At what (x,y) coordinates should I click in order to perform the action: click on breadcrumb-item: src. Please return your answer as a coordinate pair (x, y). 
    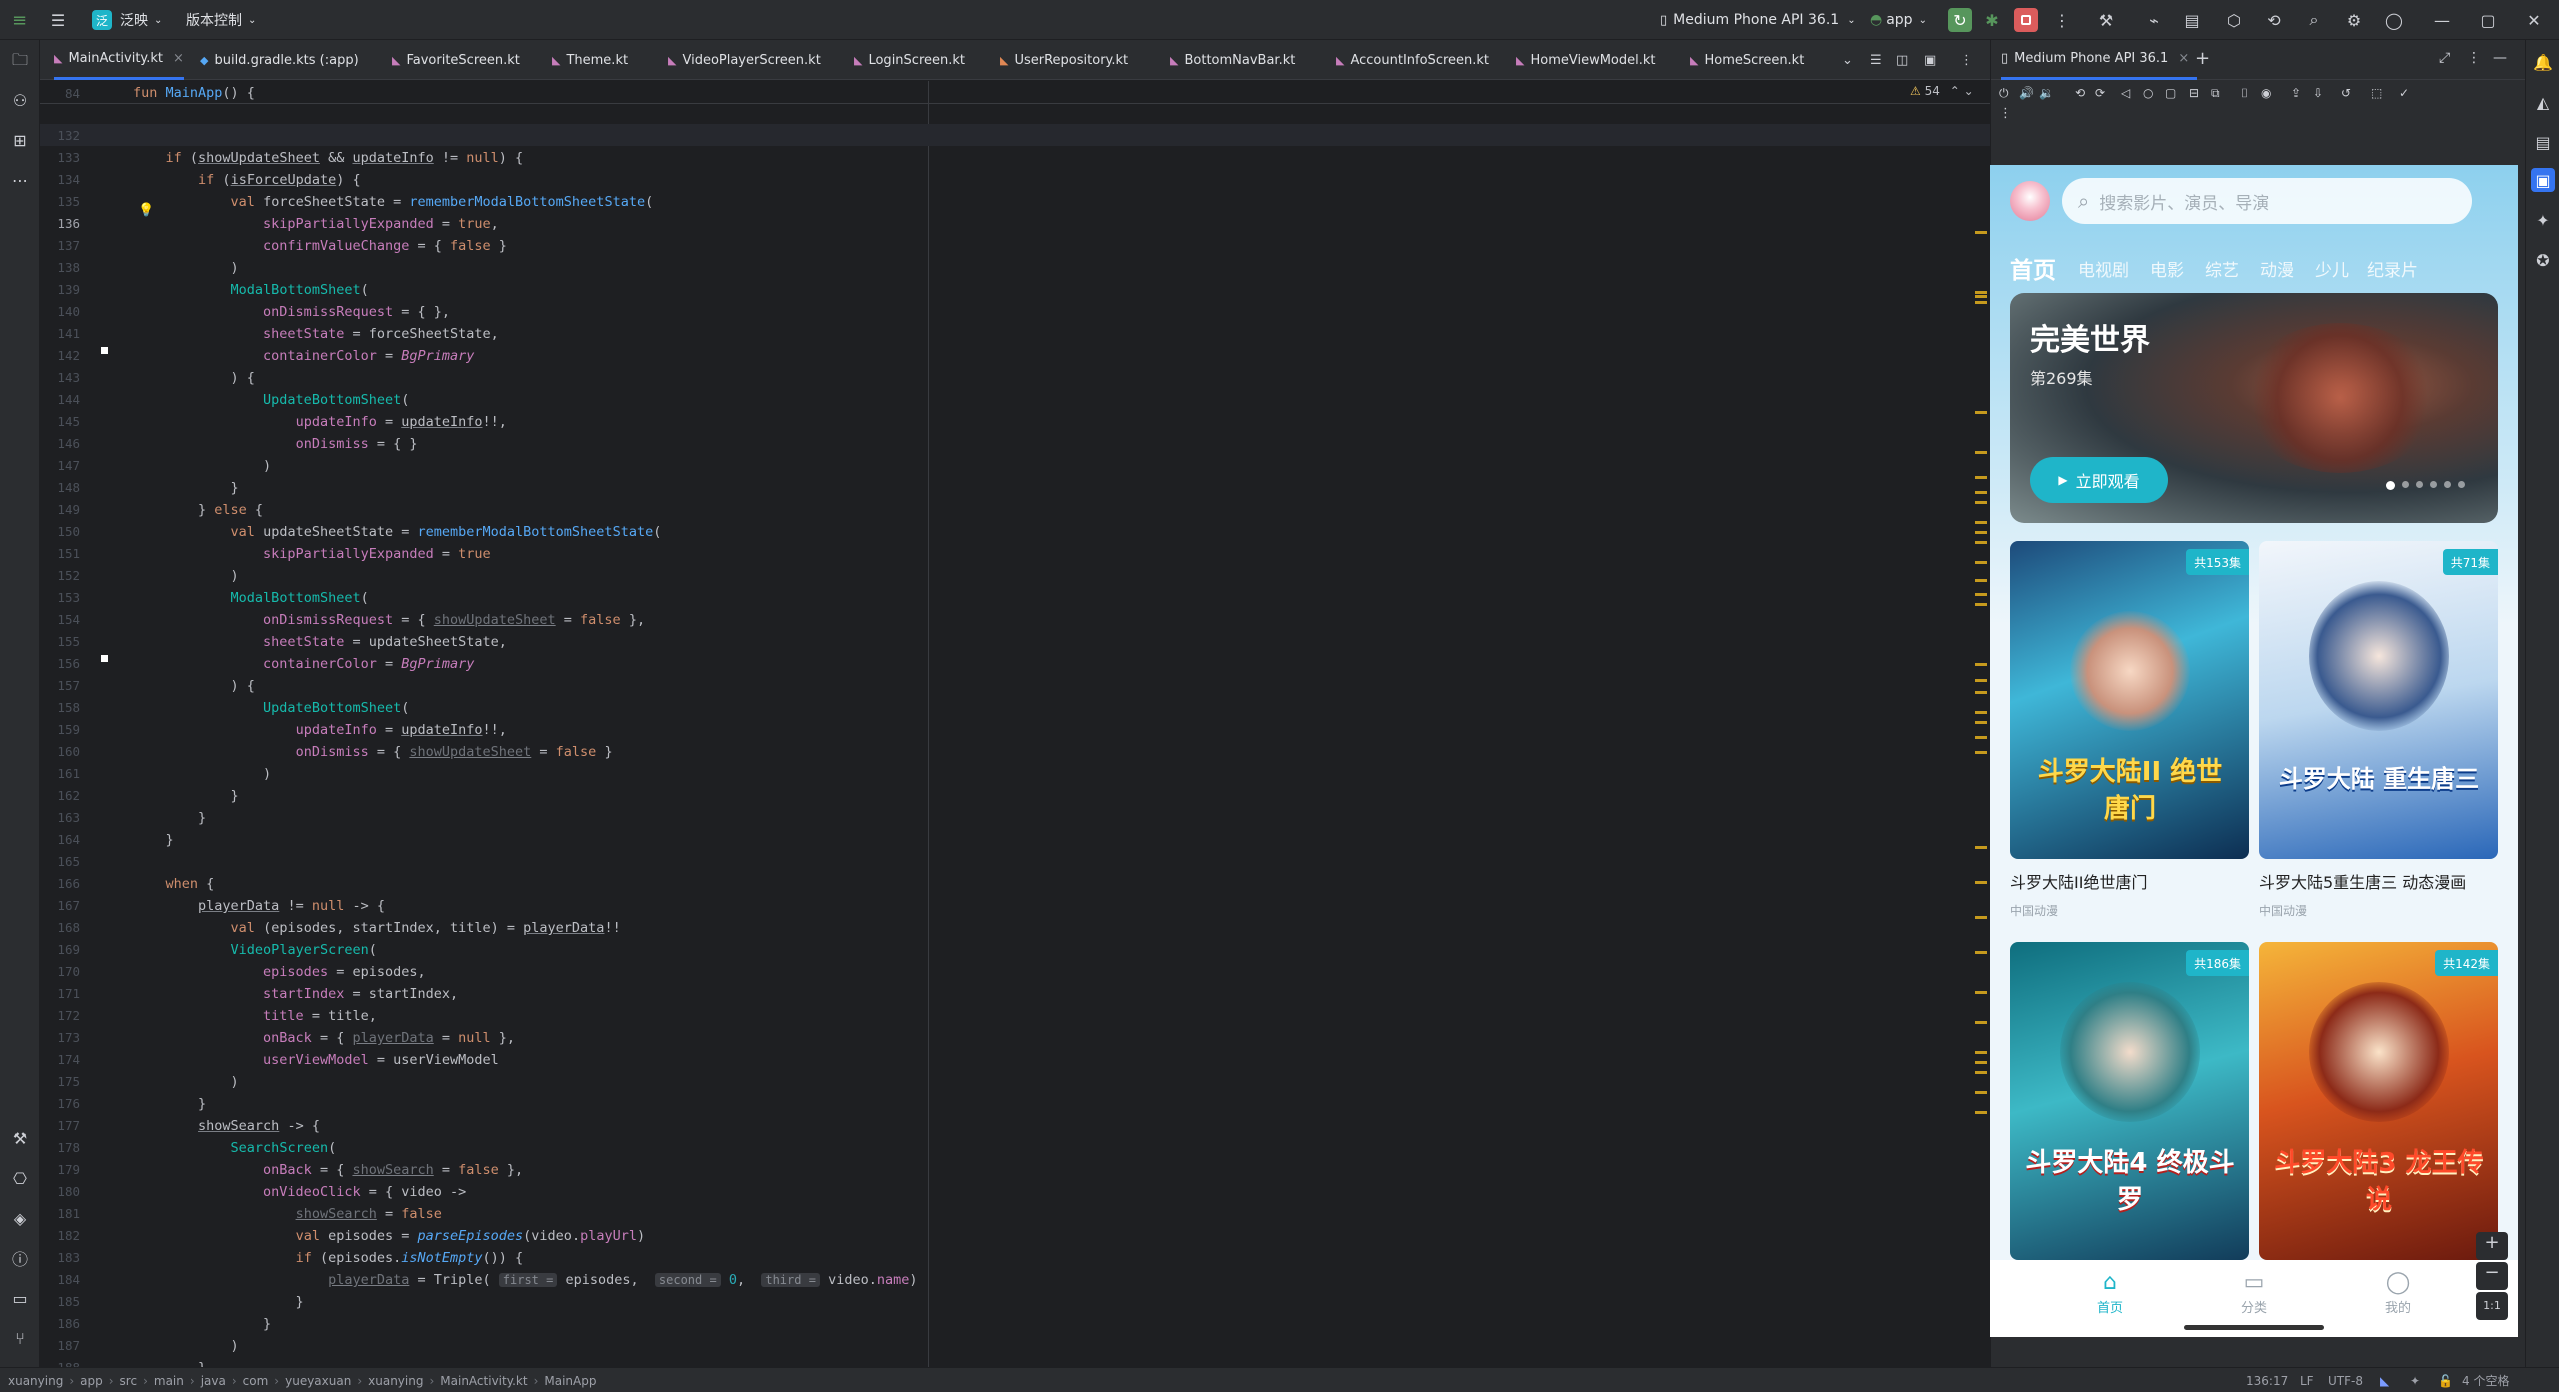
    Looking at the image, I should click on (129, 1381).